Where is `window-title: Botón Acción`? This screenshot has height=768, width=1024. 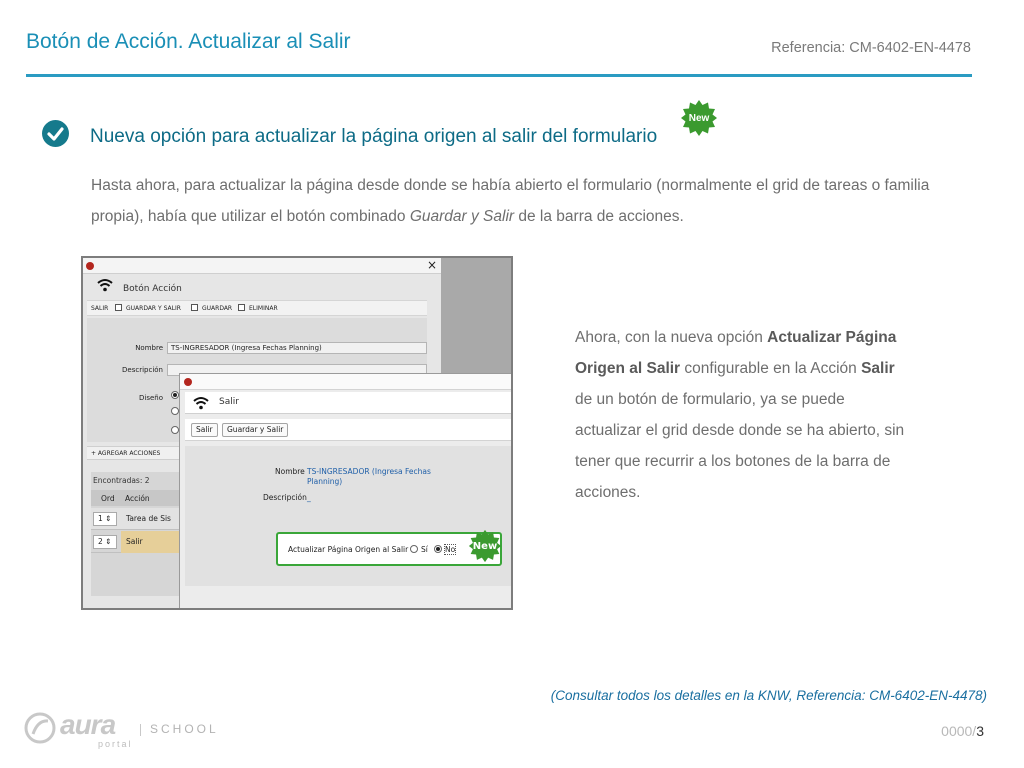
window-title: Botón Acción is located at coordinates (152, 289).